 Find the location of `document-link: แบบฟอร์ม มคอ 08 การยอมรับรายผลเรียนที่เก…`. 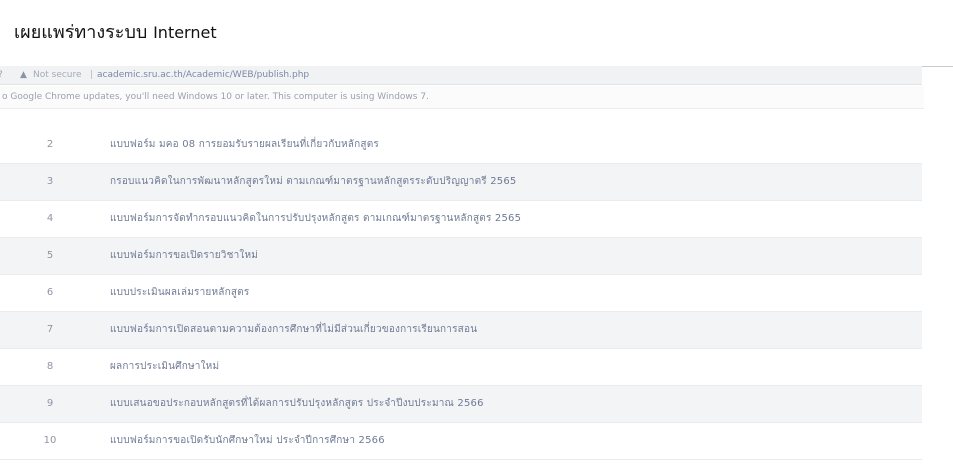

document-link: แบบฟอร์ม มคอ 08 การยอมรับรายผลเรียนที่เก… is located at coordinates (244, 145).